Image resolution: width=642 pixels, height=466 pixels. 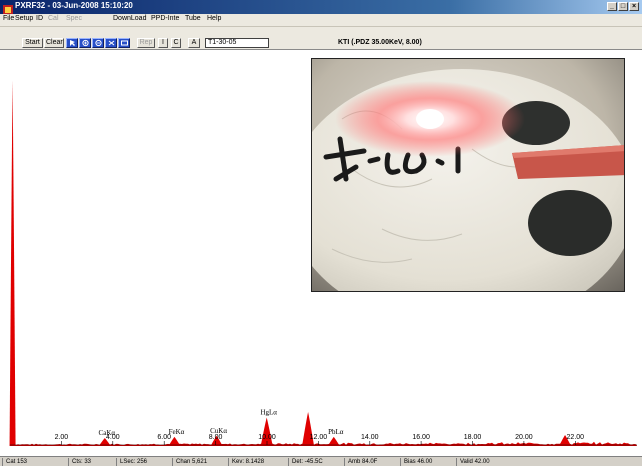 I want to click on fit-button, so click(x=111, y=43).